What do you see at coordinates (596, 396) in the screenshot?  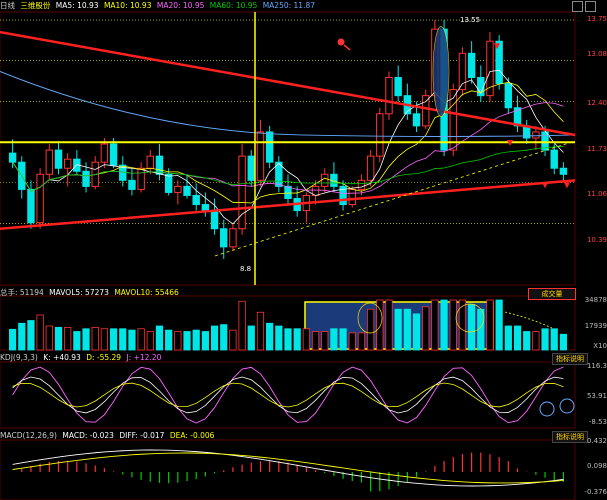 I see `kdj-tick: 53.91` at bounding box center [596, 396].